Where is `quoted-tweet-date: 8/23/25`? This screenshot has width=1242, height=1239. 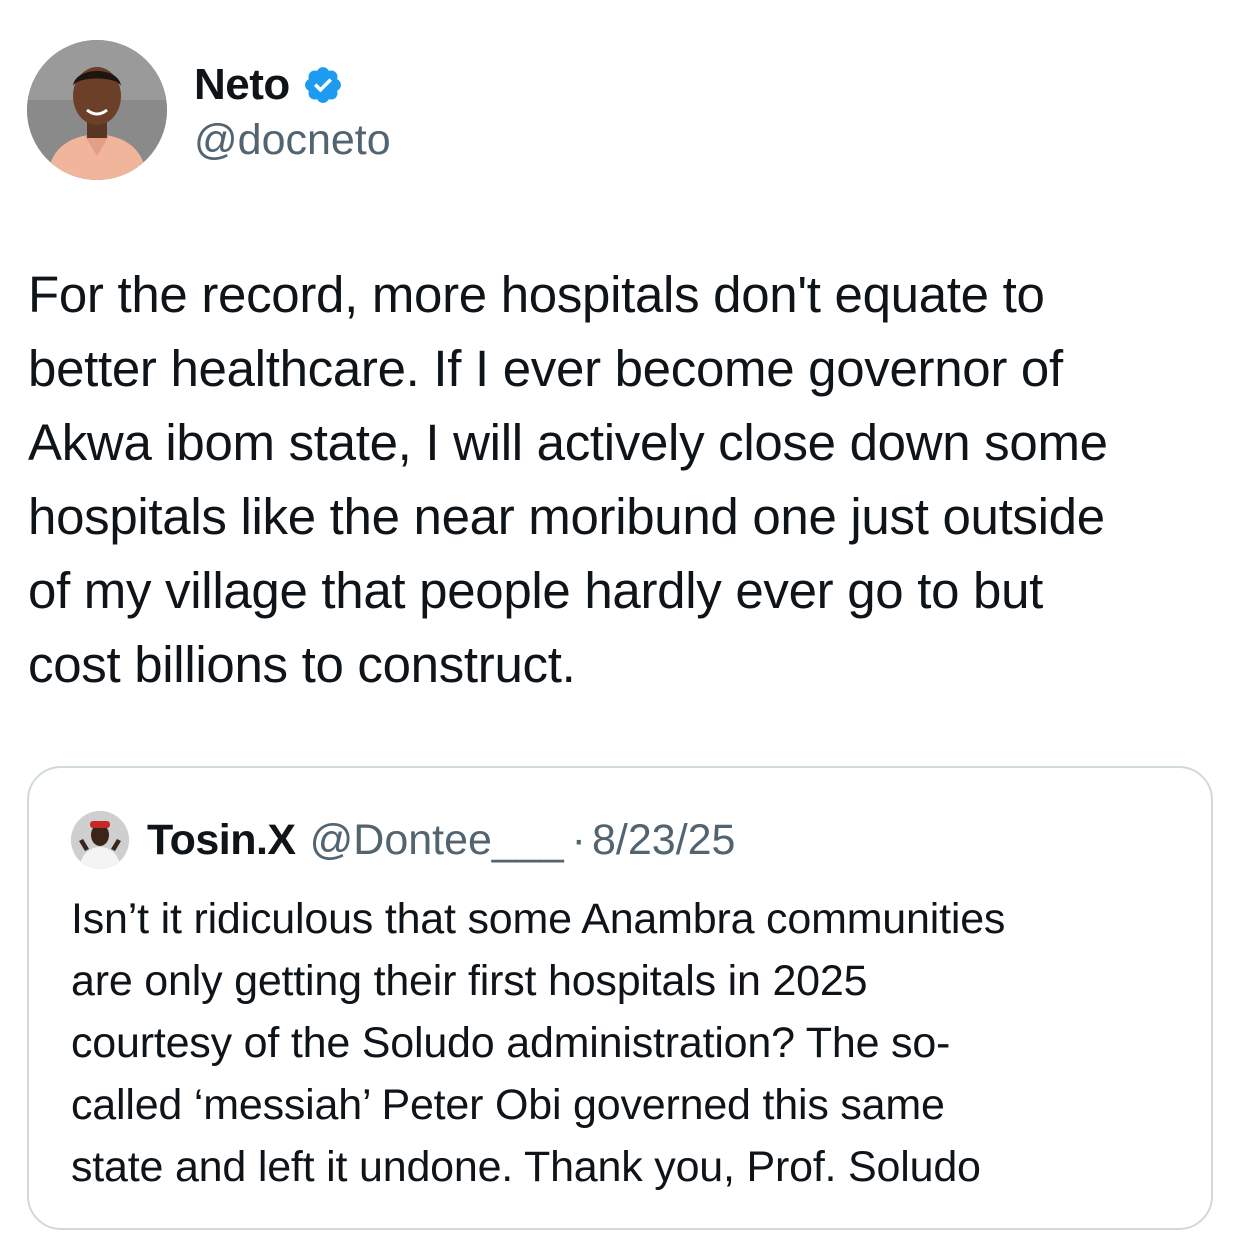
quoted-tweet-date: 8/23/25 is located at coordinates (663, 840).